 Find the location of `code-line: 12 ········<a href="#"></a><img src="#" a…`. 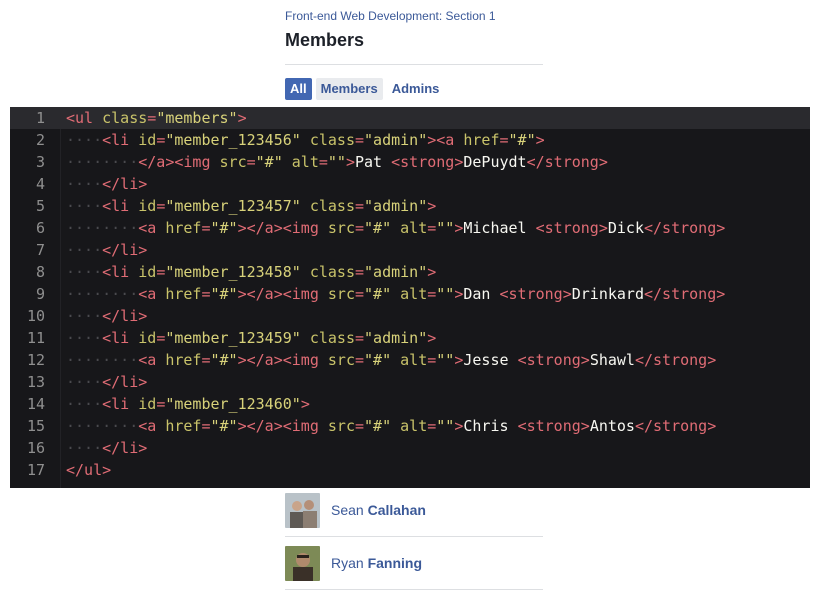

code-line: 12 ········<a href="#"></a><img src="#" a… is located at coordinates (410, 360).